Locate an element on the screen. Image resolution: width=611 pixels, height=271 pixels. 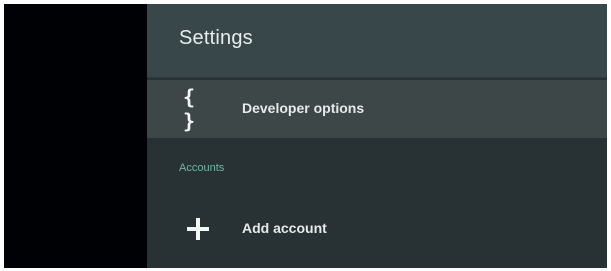
page-title: Settings is located at coordinates (216, 38).